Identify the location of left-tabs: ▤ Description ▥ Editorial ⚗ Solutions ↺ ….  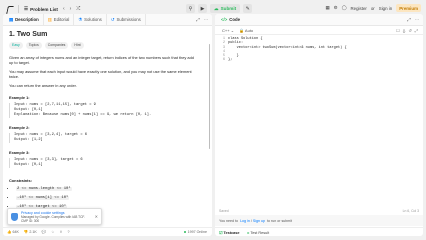
(107, 20).